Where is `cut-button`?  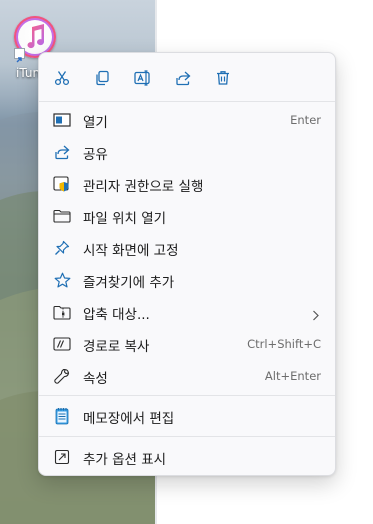
cut-button is located at coordinates (62, 78).